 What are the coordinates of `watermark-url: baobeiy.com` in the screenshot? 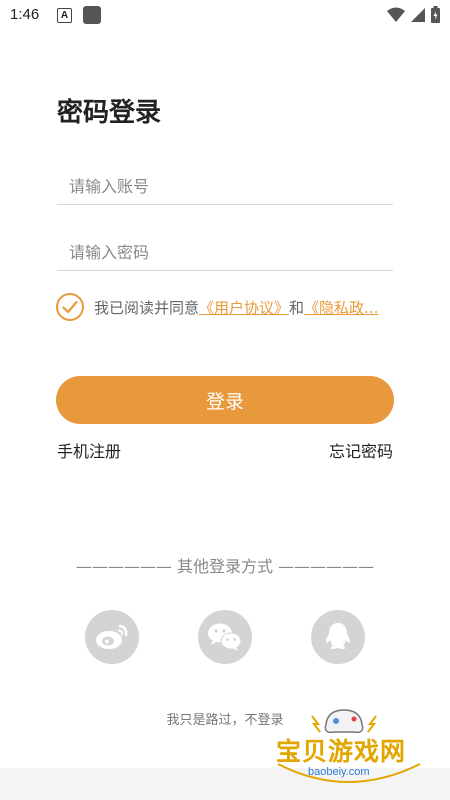 It's located at (339, 772).